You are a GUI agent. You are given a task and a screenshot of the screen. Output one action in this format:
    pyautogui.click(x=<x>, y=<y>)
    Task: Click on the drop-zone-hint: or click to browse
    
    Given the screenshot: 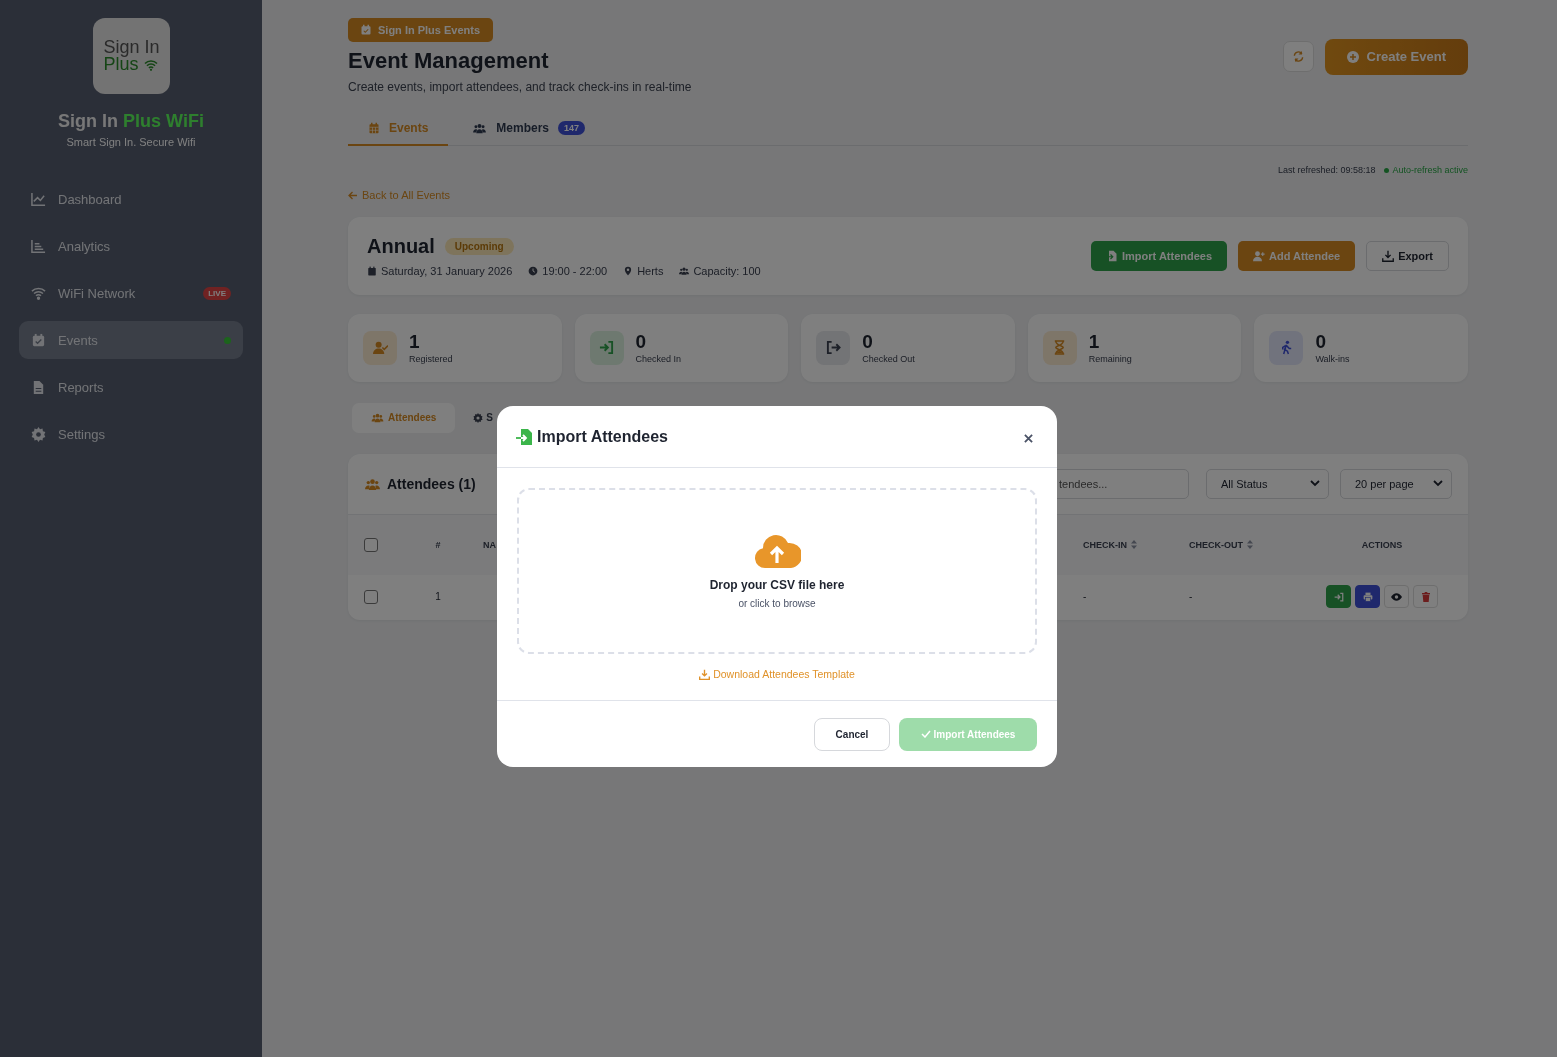 What is the action you would take?
    pyautogui.click(x=777, y=603)
    